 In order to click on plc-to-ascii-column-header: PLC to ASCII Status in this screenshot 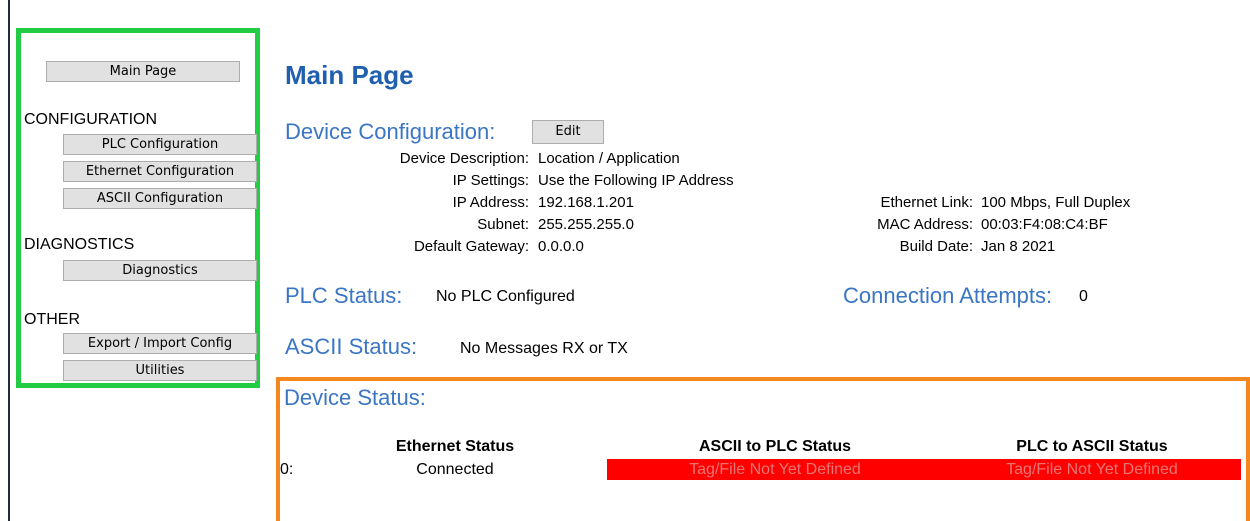, I will do `click(1092, 446)`.